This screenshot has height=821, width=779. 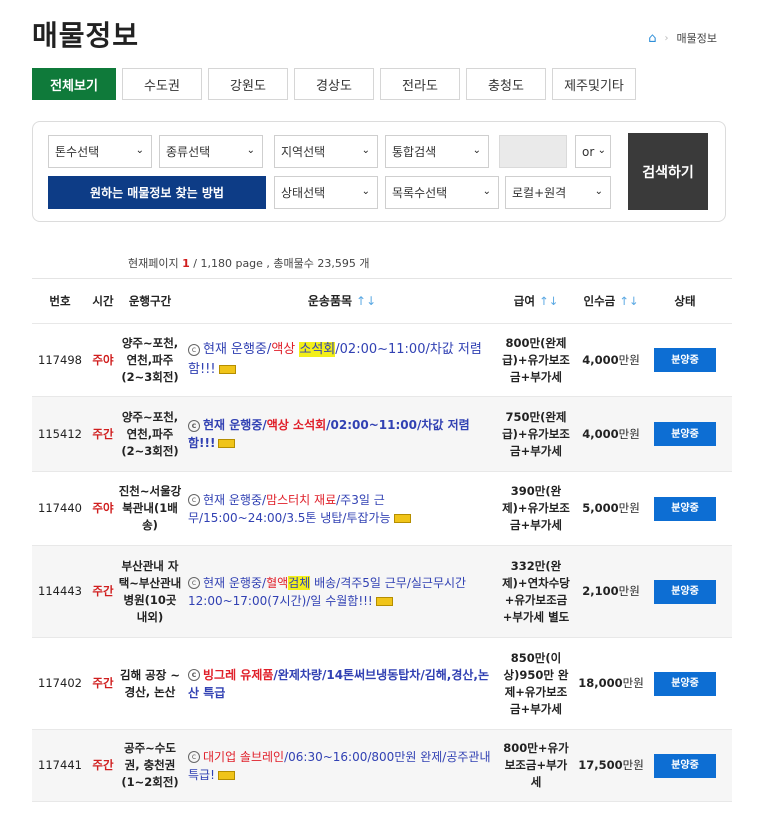 I want to click on list-count-select: 목록수선택 ⌄, so click(x=442, y=192).